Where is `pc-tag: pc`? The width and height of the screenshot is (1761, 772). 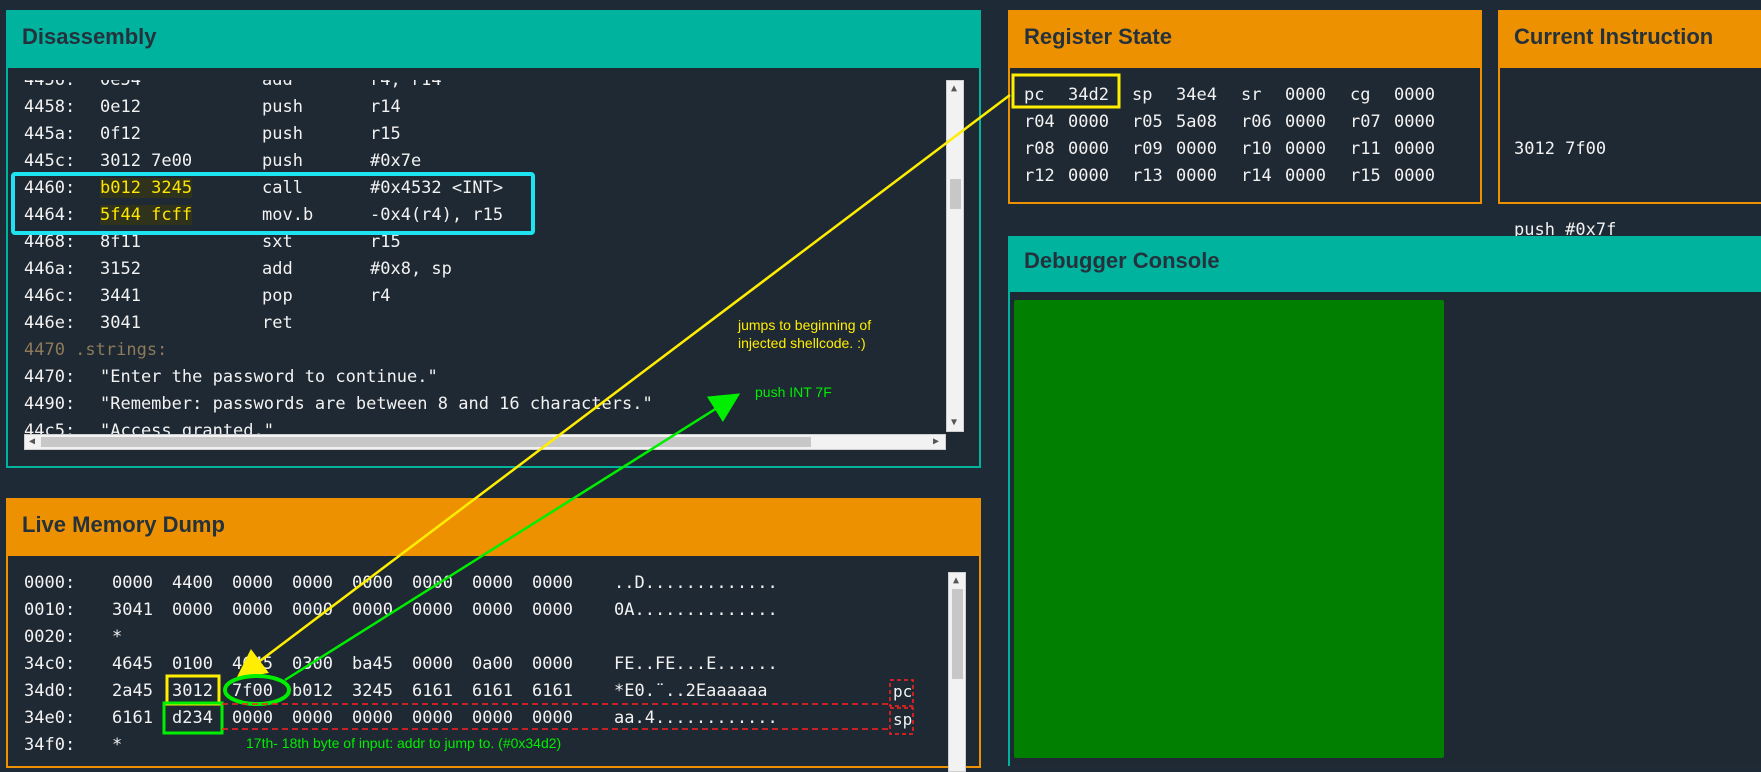 pc-tag: pc is located at coordinates (903, 691).